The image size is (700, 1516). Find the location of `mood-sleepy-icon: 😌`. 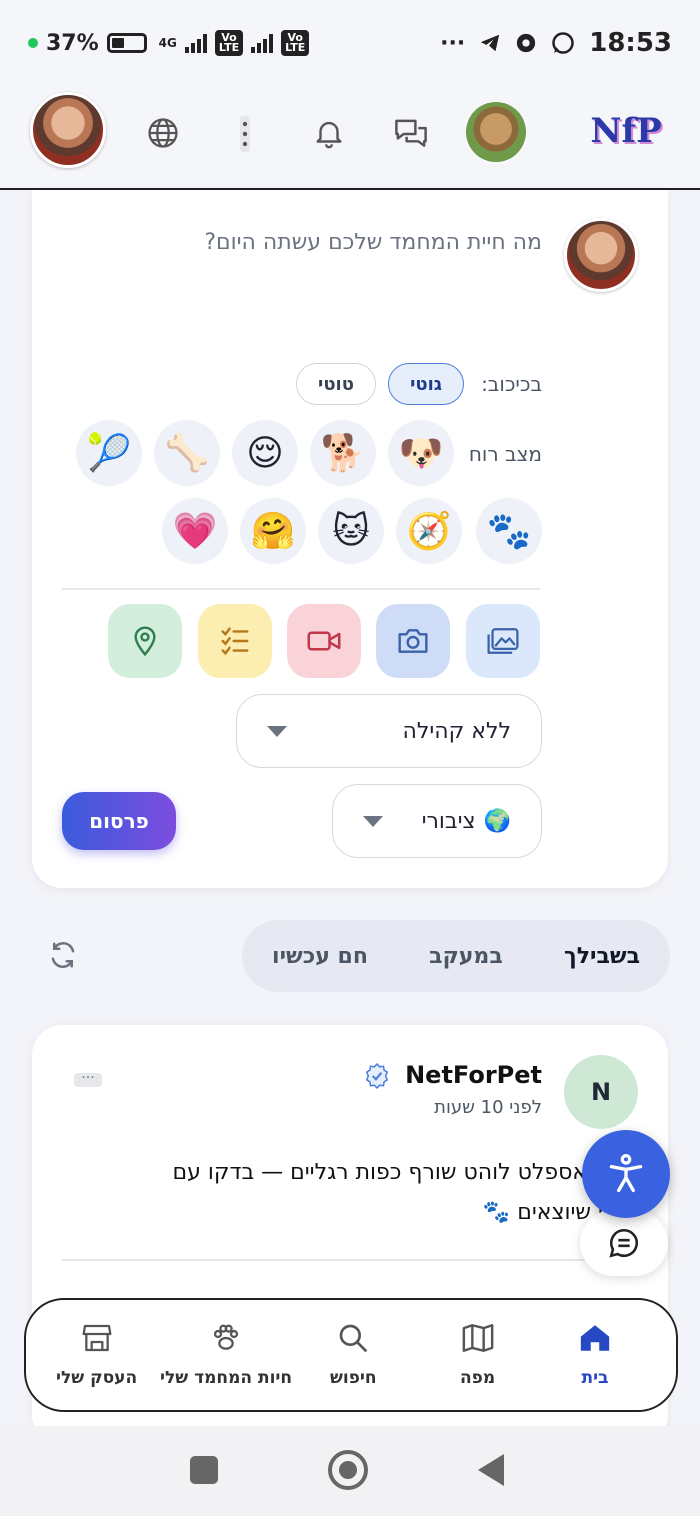

mood-sleepy-icon: 😌 is located at coordinates (265, 453).